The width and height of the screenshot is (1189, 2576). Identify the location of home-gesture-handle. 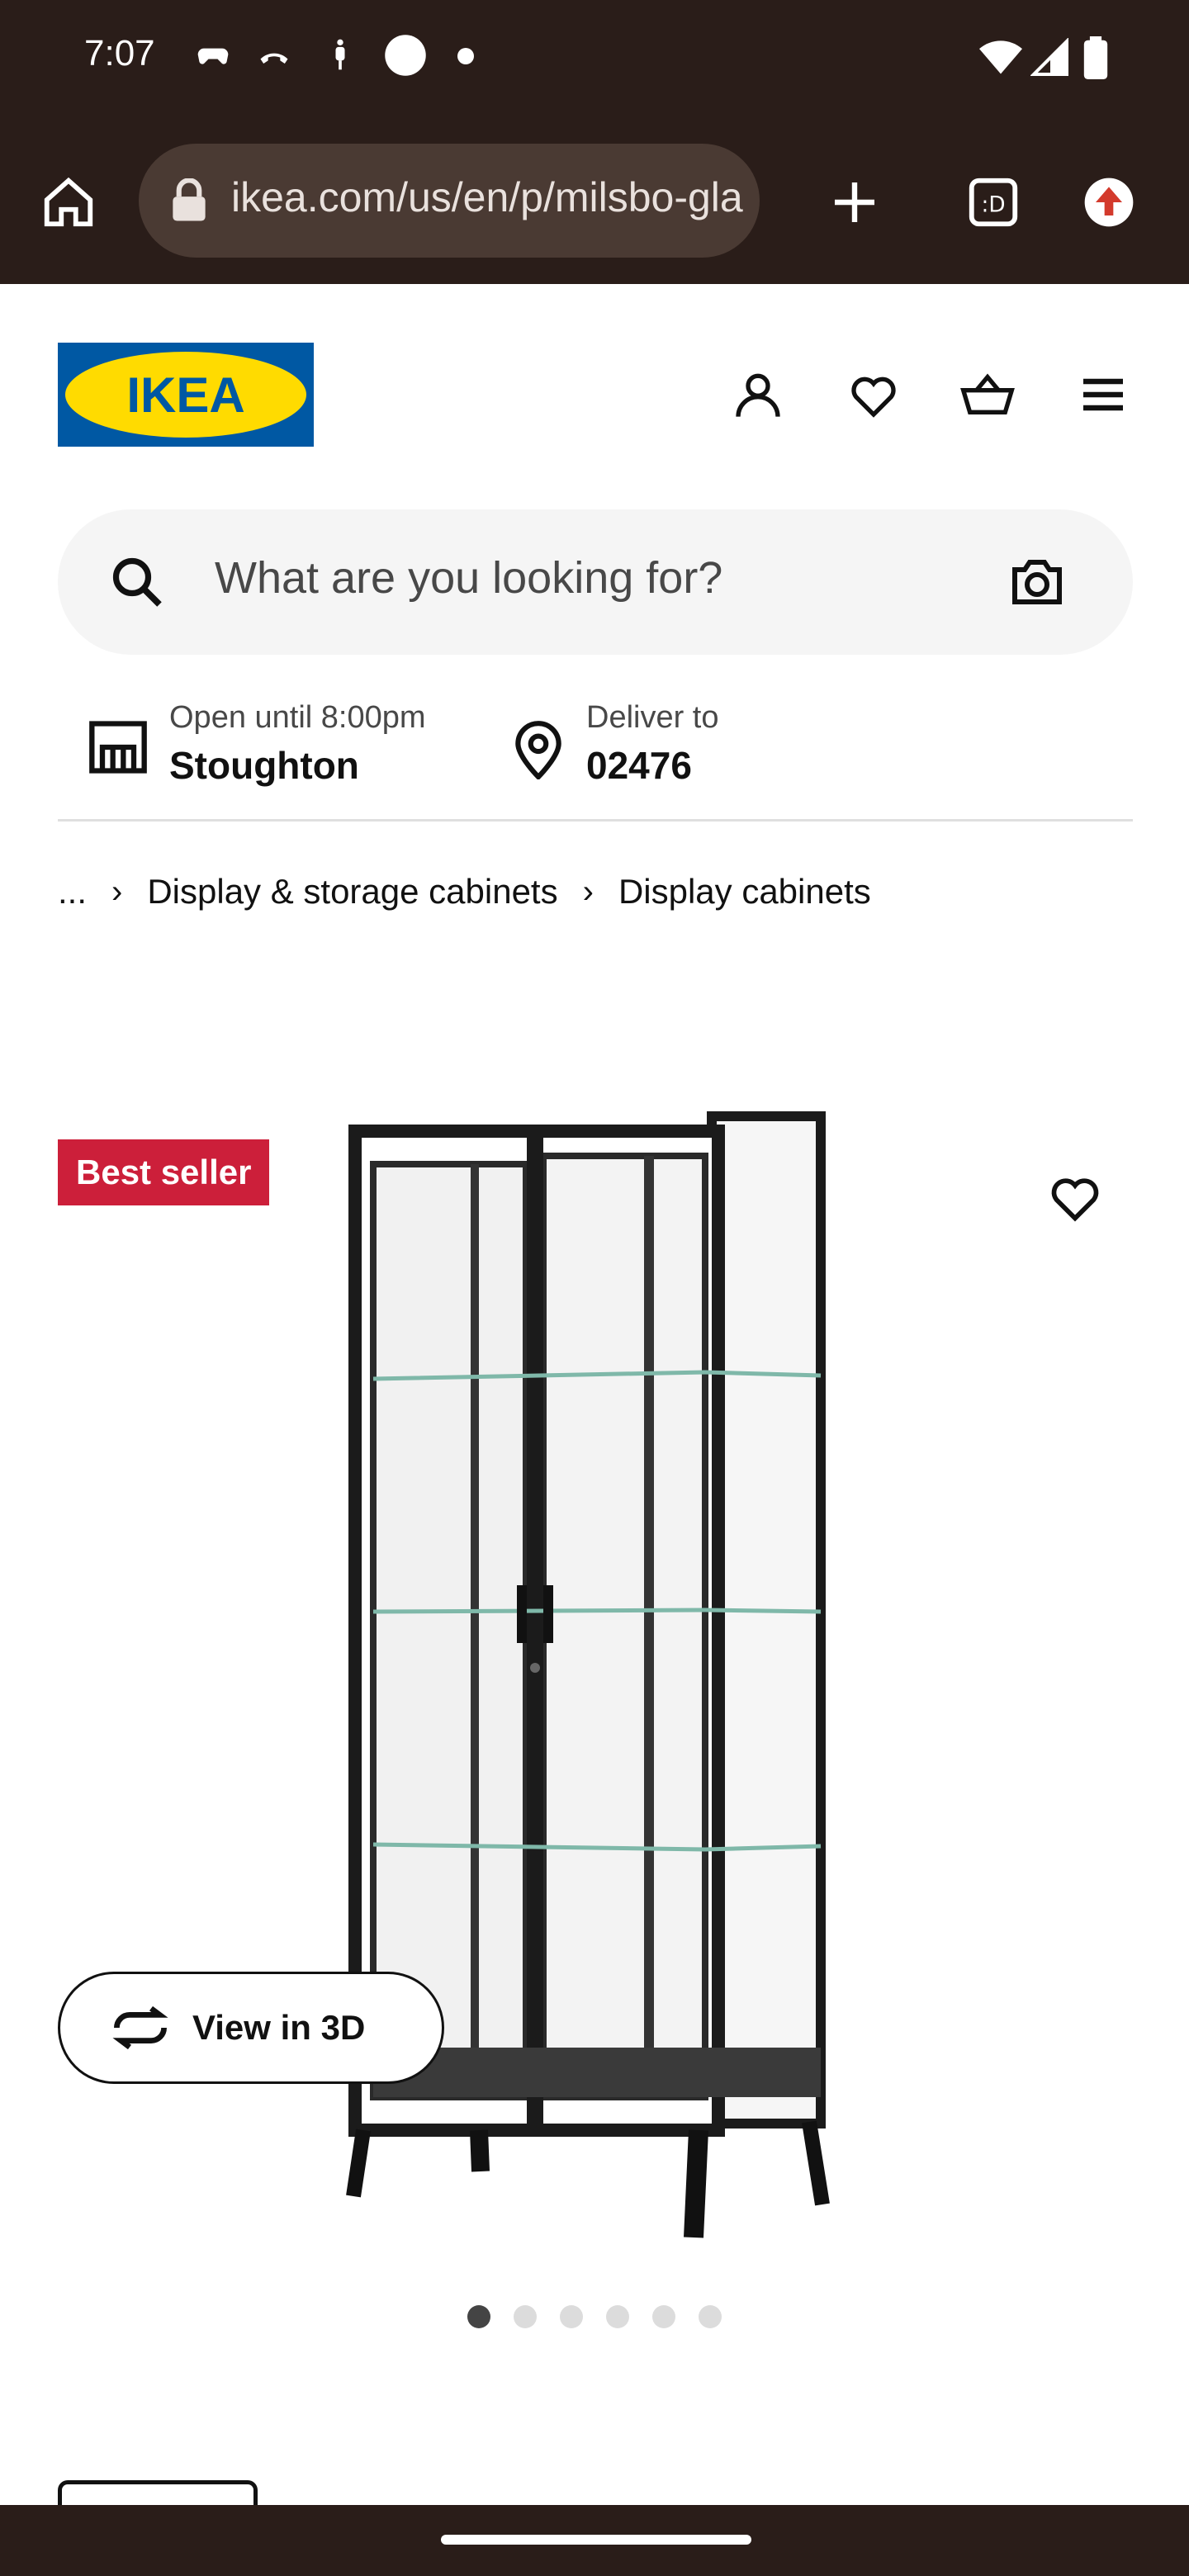
(596, 2540).